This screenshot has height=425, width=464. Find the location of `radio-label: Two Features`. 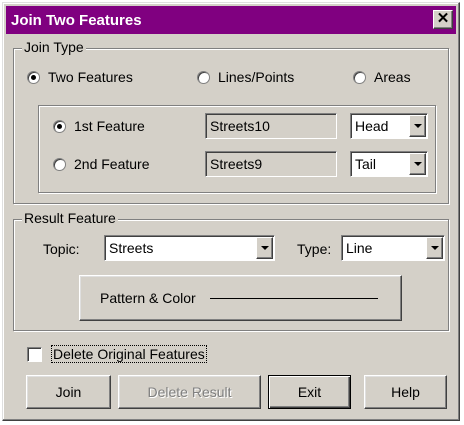

radio-label: Two Features is located at coordinates (90, 77).